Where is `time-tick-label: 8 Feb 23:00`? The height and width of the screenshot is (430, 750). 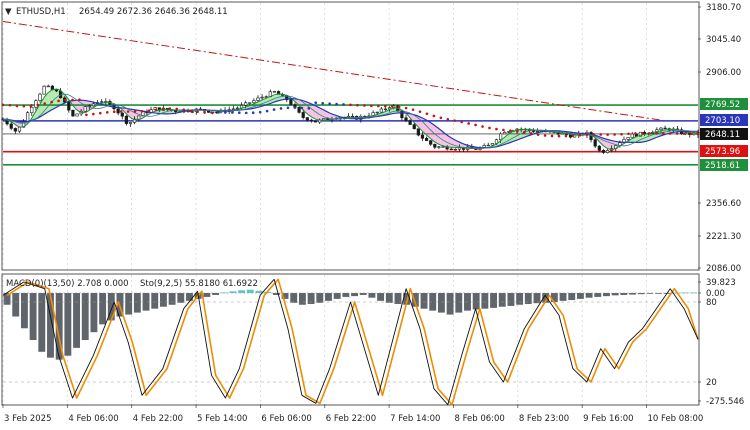
time-tick-label: 8 Feb 23:00 is located at coordinates (544, 419).